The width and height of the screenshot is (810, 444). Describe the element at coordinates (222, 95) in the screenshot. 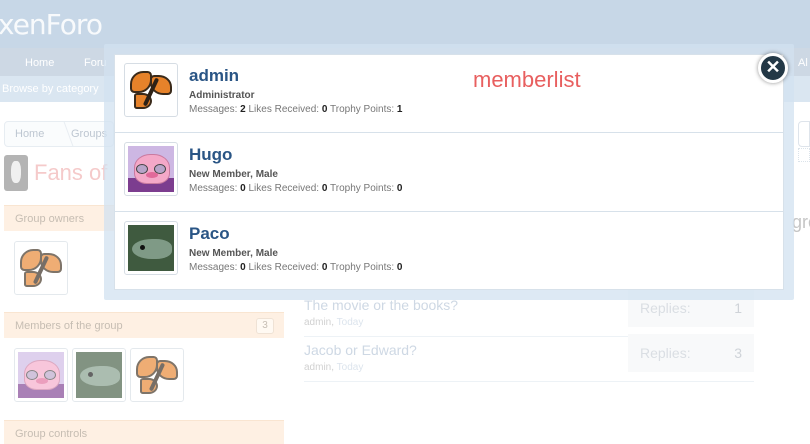

I see `member-role: Administrator` at that location.